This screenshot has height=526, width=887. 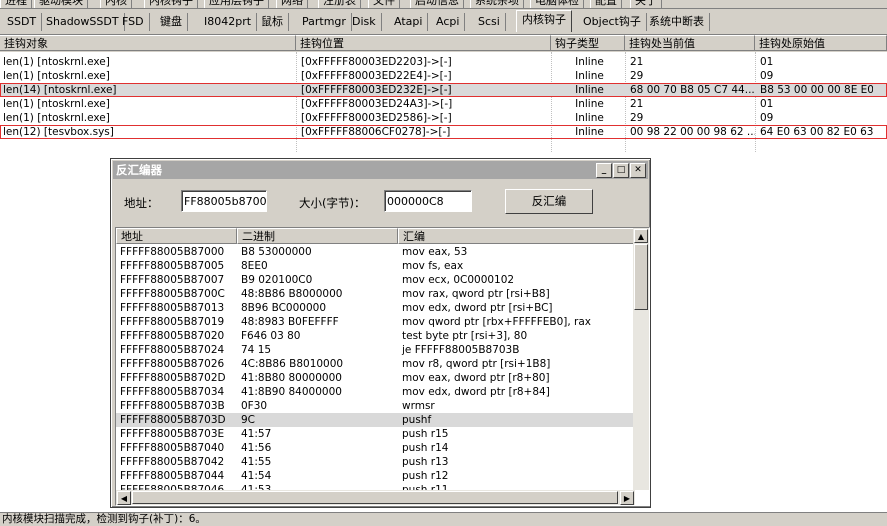 I want to click on main-tab-startup: 启动信息, so click(x=437, y=4).